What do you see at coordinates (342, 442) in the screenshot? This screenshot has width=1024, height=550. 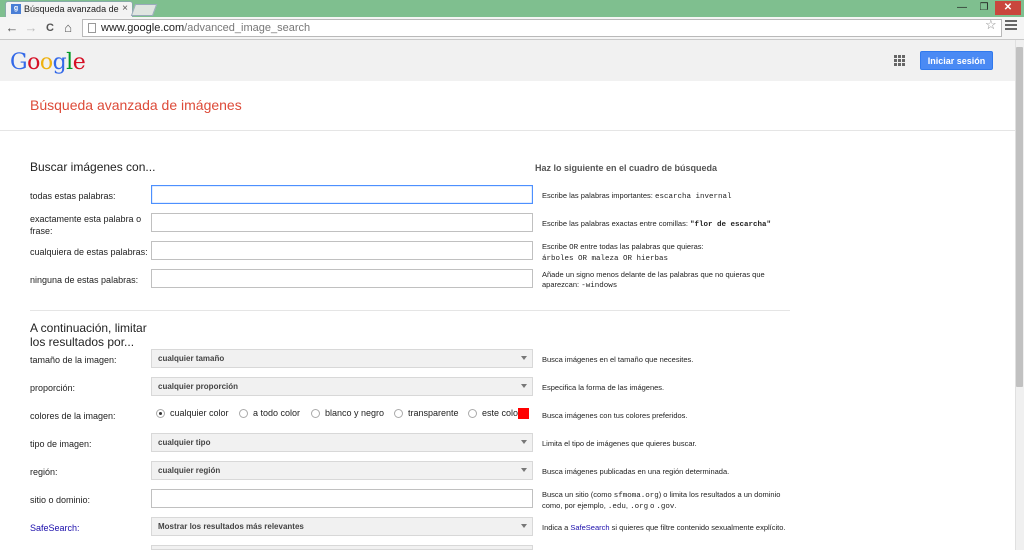 I see `image-type-select: cualquier tipo` at bounding box center [342, 442].